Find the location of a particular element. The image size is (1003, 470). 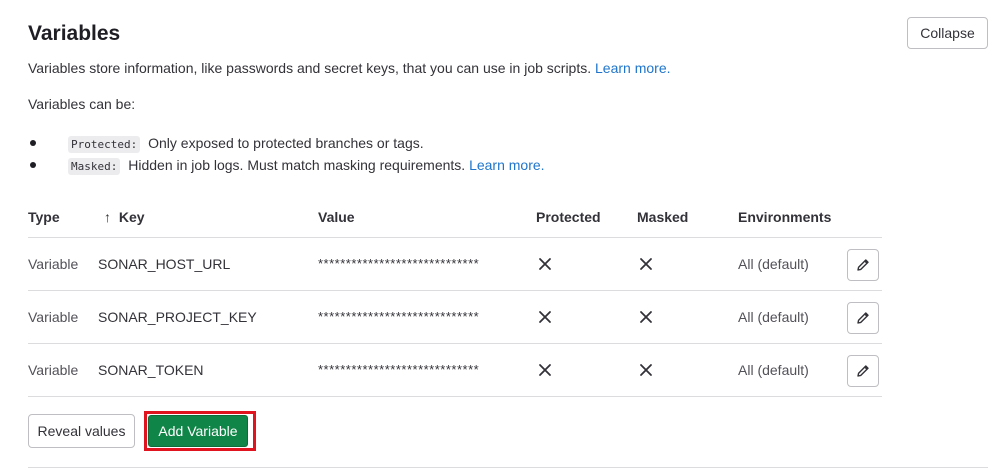

can-be-text: Variables can be: is located at coordinates (82, 104).